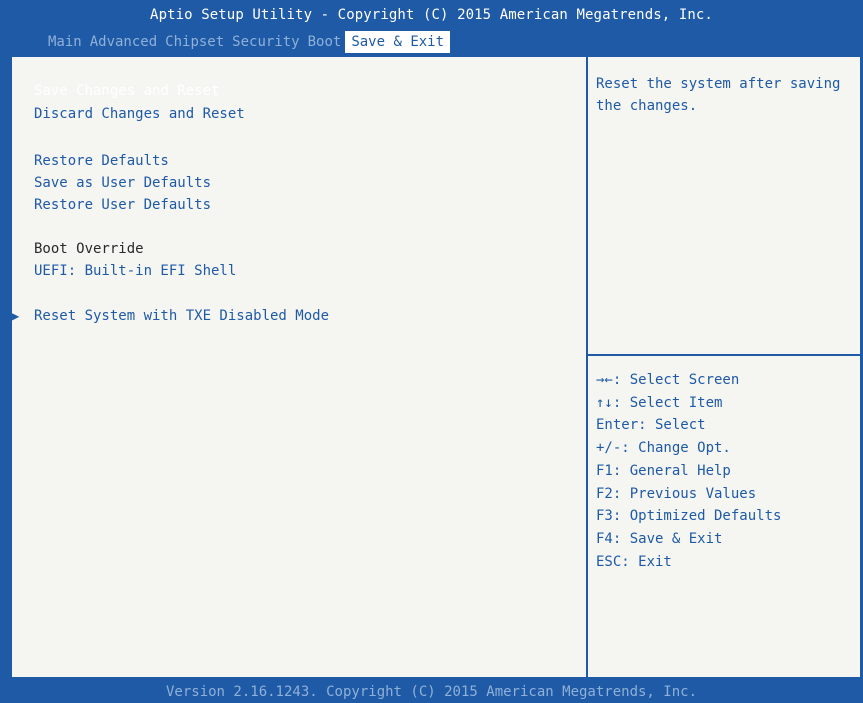 The image size is (863, 703). I want to click on save-user-defaults-item: Save as User Defaults, so click(122, 183).